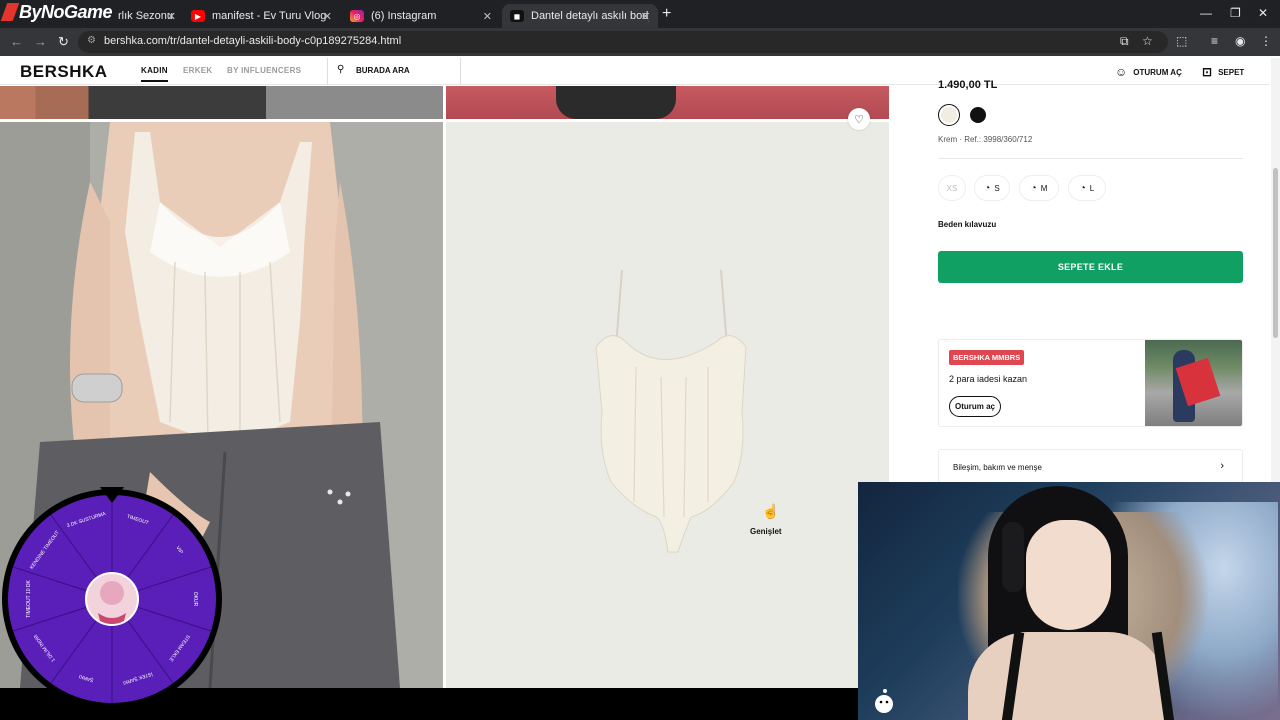  Describe the element at coordinates (997, 188) in the screenshot. I see `size-label: S` at that location.